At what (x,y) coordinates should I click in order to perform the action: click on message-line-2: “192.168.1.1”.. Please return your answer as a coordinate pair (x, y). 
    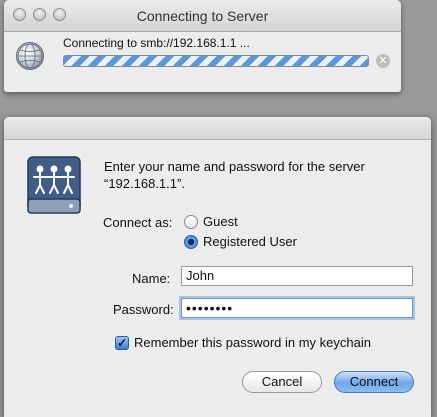
    Looking at the image, I should click on (144, 183).